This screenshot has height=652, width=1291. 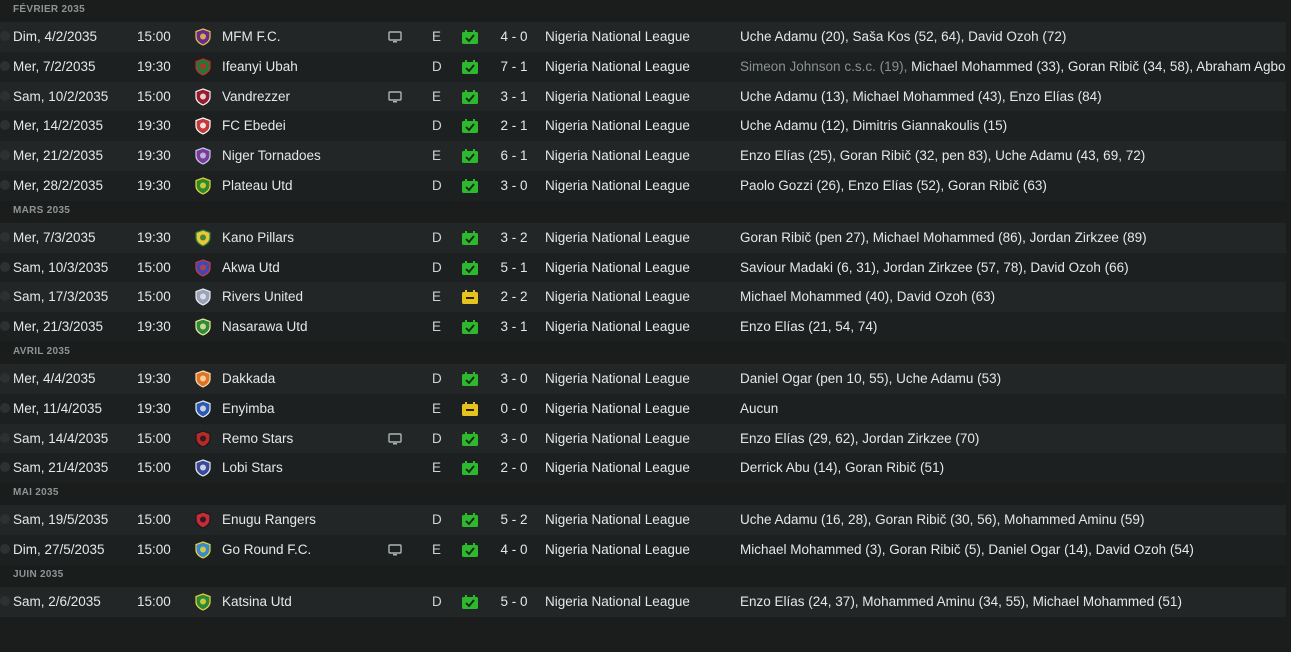 I want to click on match-score: 5 - 0, so click(x=514, y=602).